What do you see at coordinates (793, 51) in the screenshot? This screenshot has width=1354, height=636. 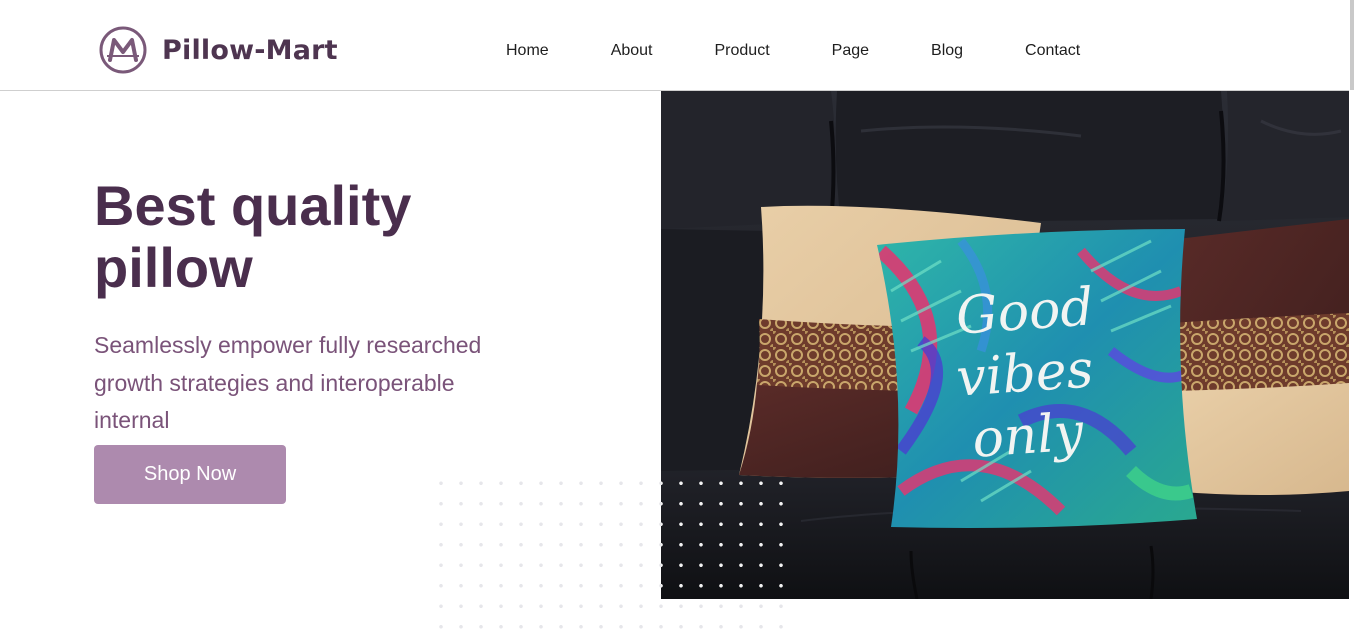 I see `main-nav: Home About Product Page Blog Contact` at bounding box center [793, 51].